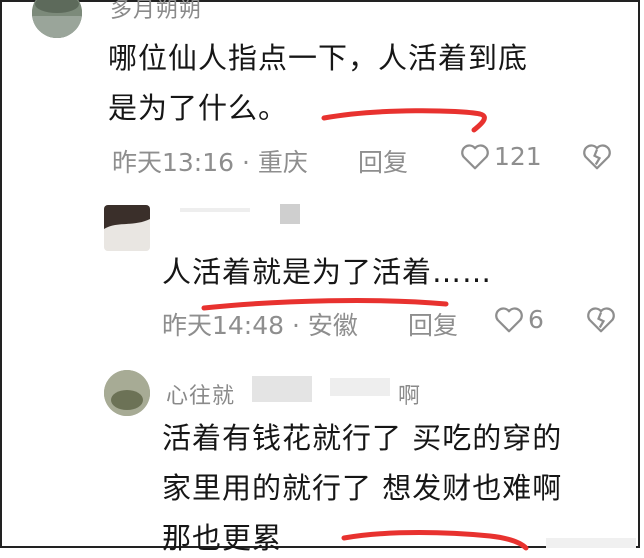 Image resolution: width=644 pixels, height=558 pixels. What do you see at coordinates (318, 58) in the screenshot?
I see `comment-text-line: 哪位仙人指点一下，人活着到底` at bounding box center [318, 58].